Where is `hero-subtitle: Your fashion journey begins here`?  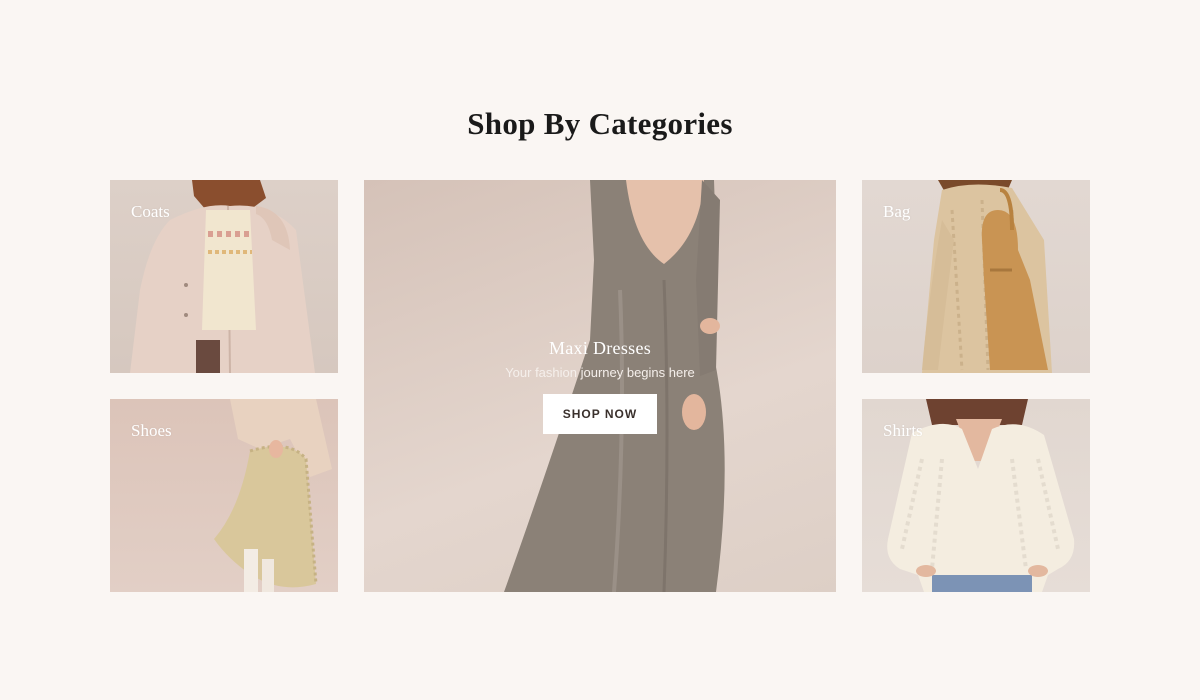 hero-subtitle: Your fashion journey begins here is located at coordinates (600, 372).